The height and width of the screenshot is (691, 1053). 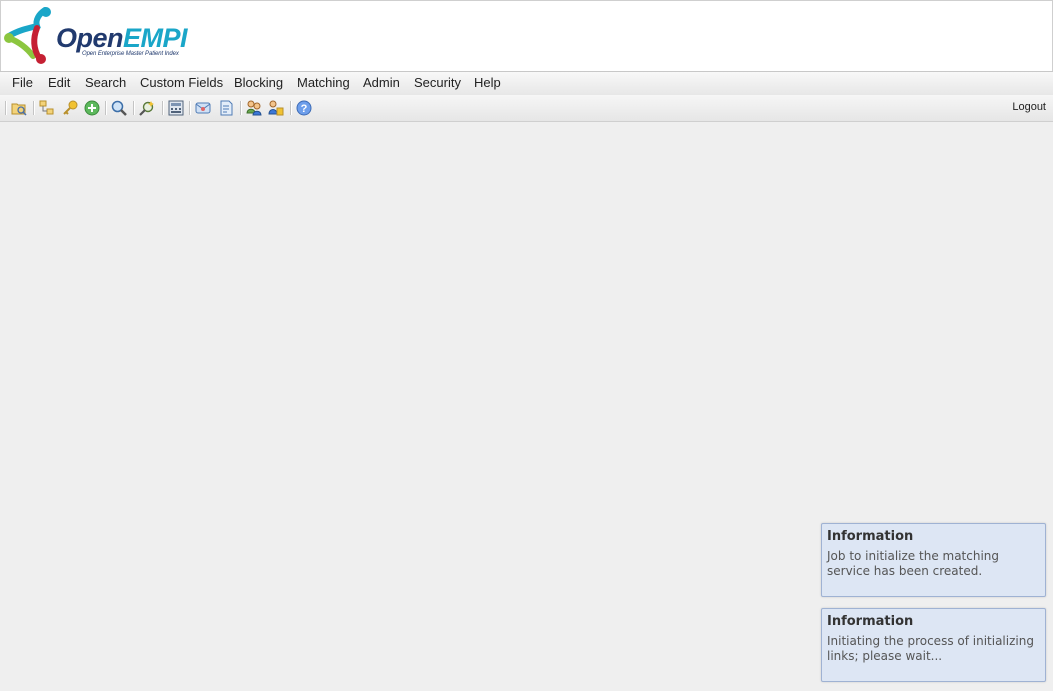 I want to click on menu-matching: Matching, so click(x=323, y=83).